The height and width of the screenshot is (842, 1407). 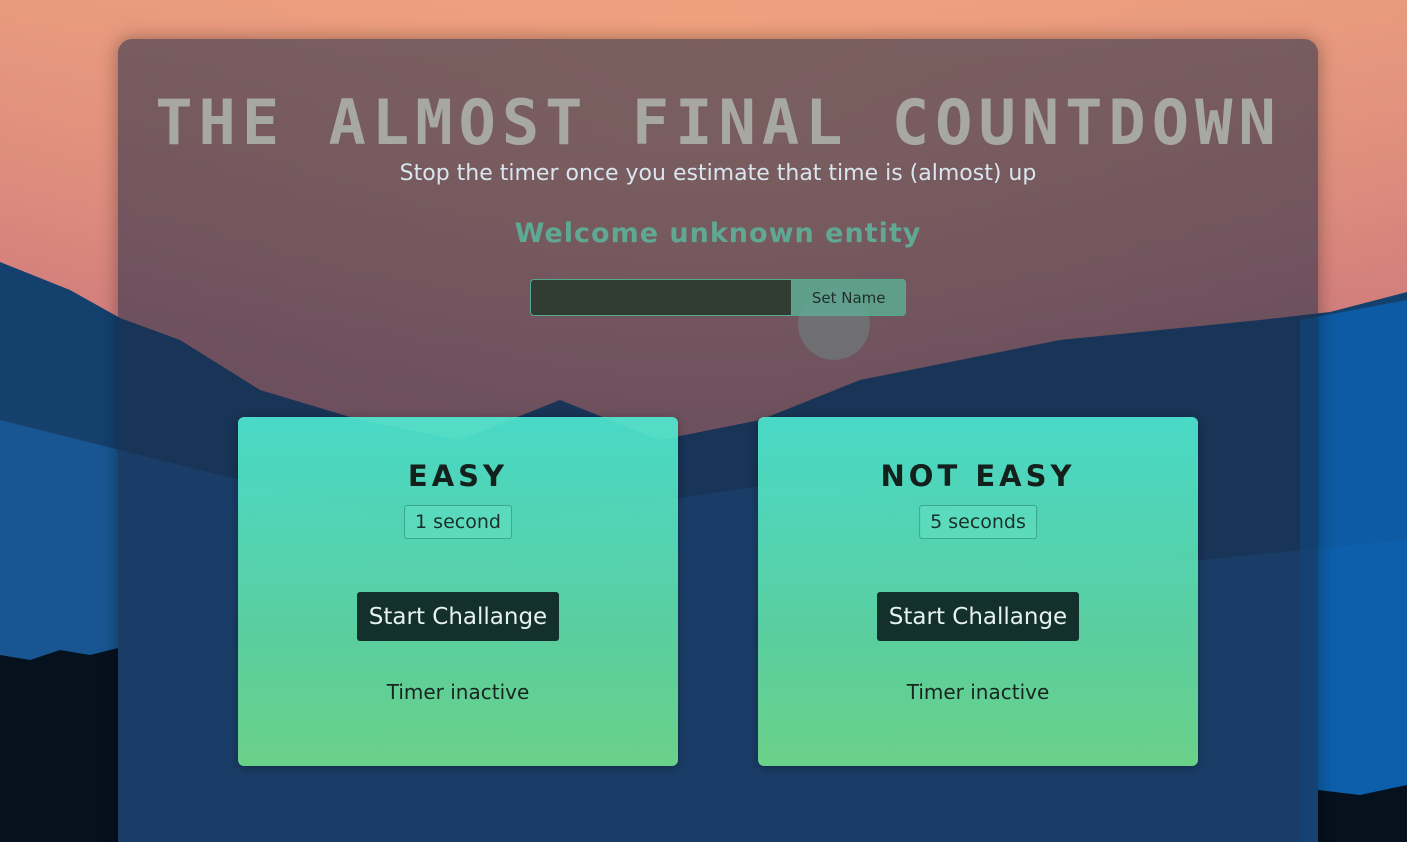 I want to click on welcome-message: Welcome unknown entity, so click(x=718, y=233).